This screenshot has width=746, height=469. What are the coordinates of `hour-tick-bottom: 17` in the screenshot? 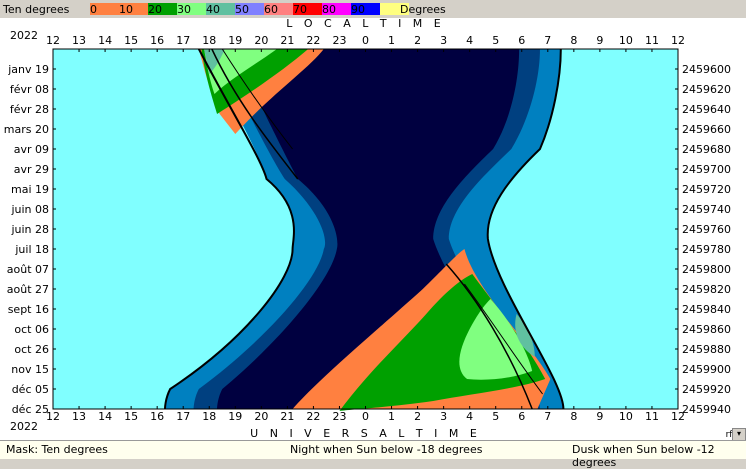 It's located at (183, 416).